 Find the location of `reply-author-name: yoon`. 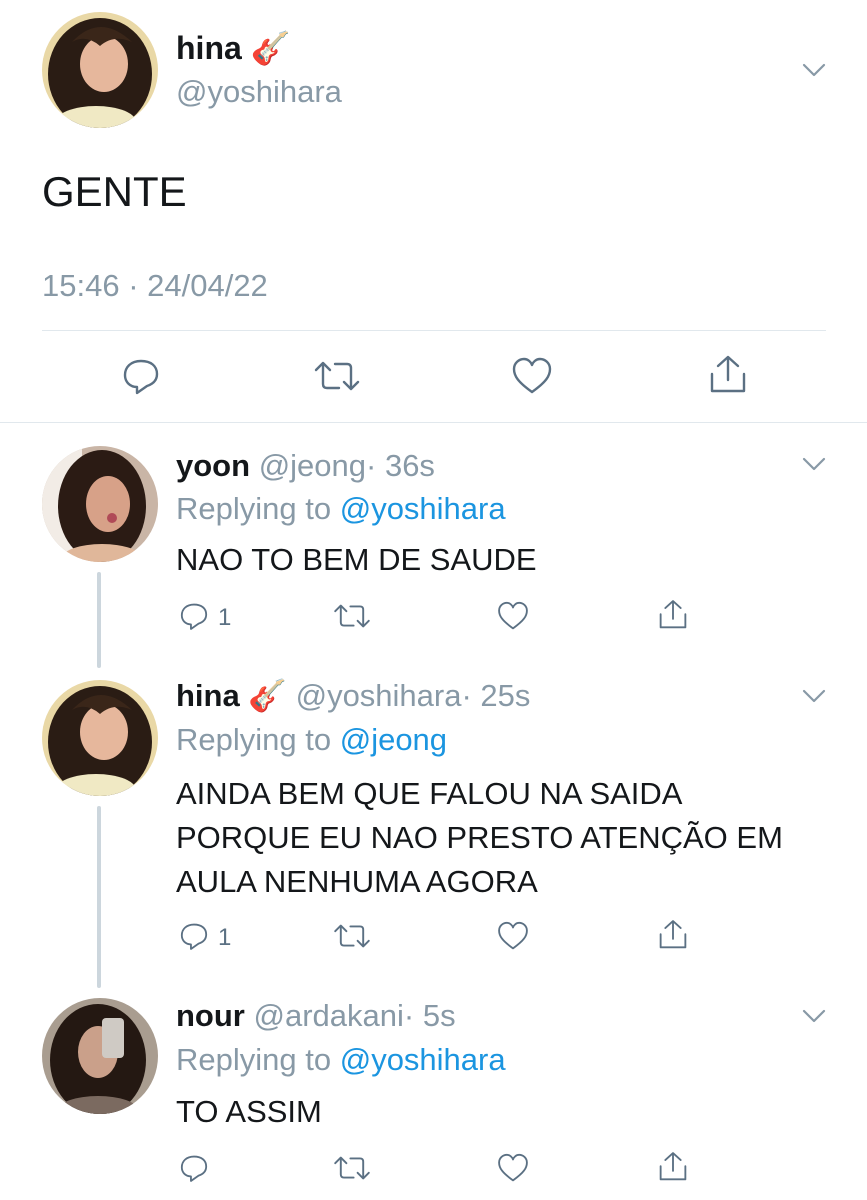

reply-author-name: yoon is located at coordinates (213, 465).